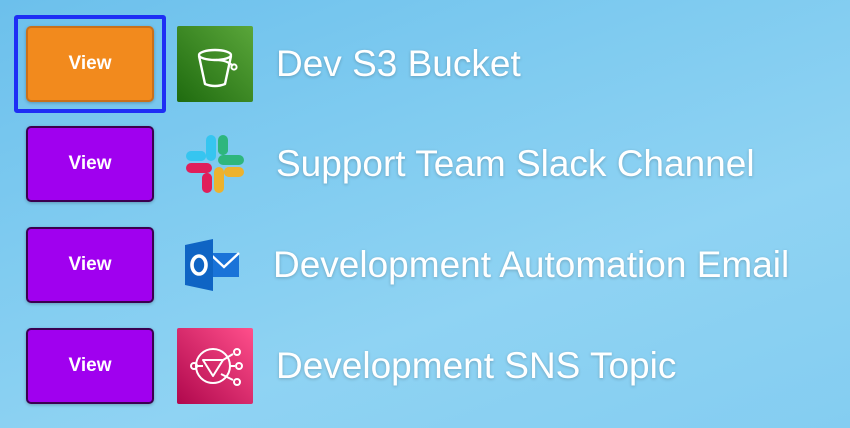  What do you see at coordinates (215, 164) in the screenshot?
I see `slack-icon` at bounding box center [215, 164].